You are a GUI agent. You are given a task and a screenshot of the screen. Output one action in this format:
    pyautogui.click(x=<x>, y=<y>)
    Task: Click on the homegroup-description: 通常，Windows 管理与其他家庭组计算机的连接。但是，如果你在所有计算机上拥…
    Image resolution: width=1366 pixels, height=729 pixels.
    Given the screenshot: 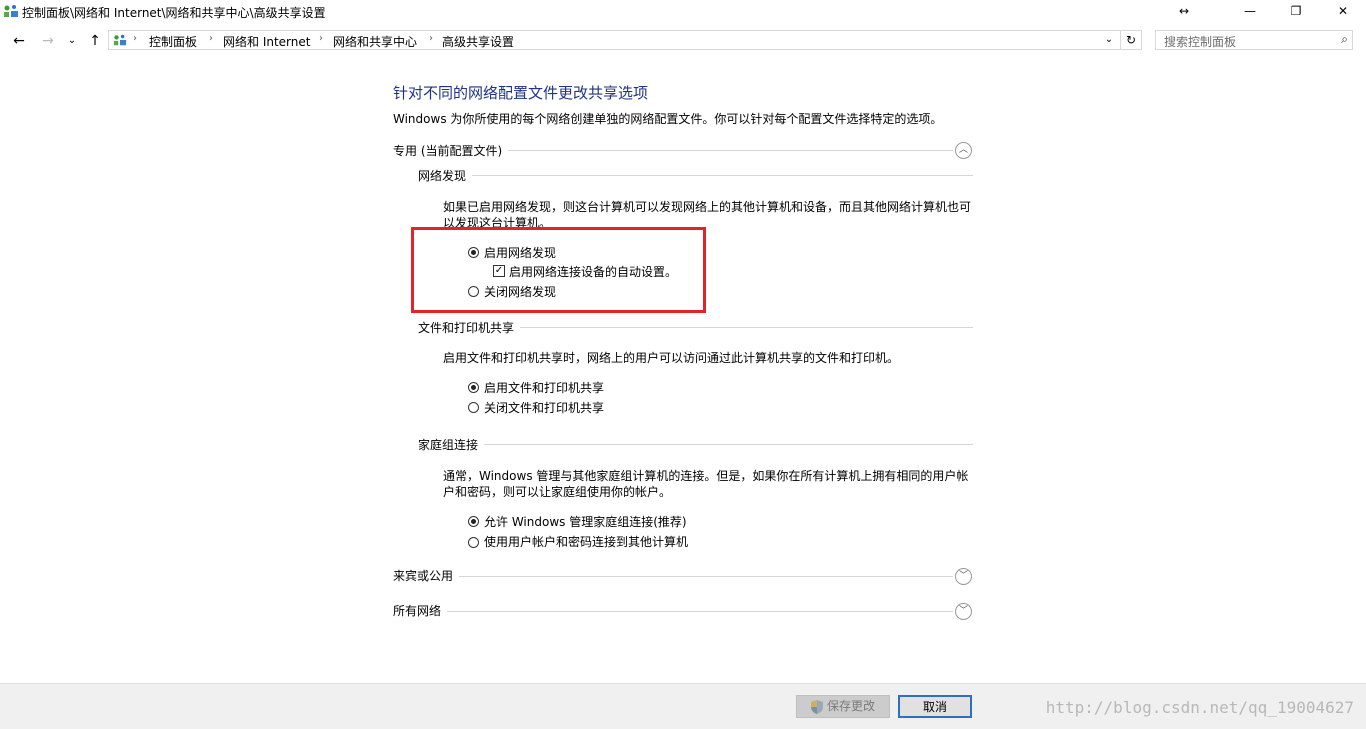 What is the action you would take?
    pyautogui.click(x=706, y=484)
    